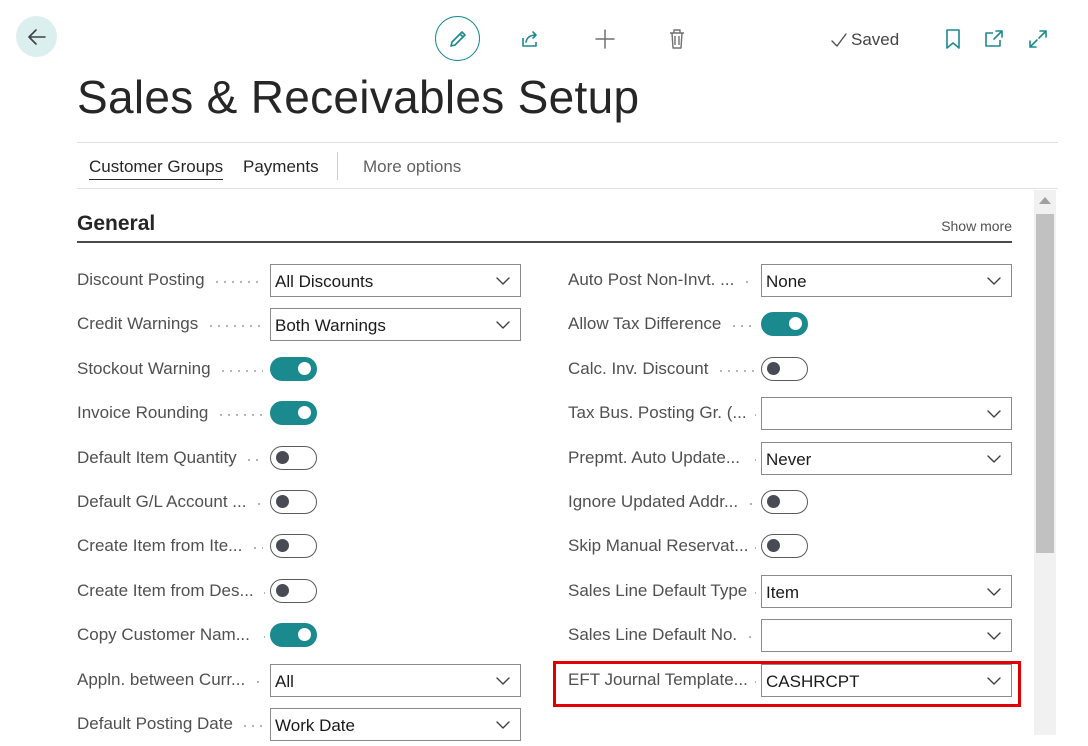 Image resolution: width=1088 pixels, height=746 pixels. I want to click on vertical-scrollbar, so click(1045, 462).